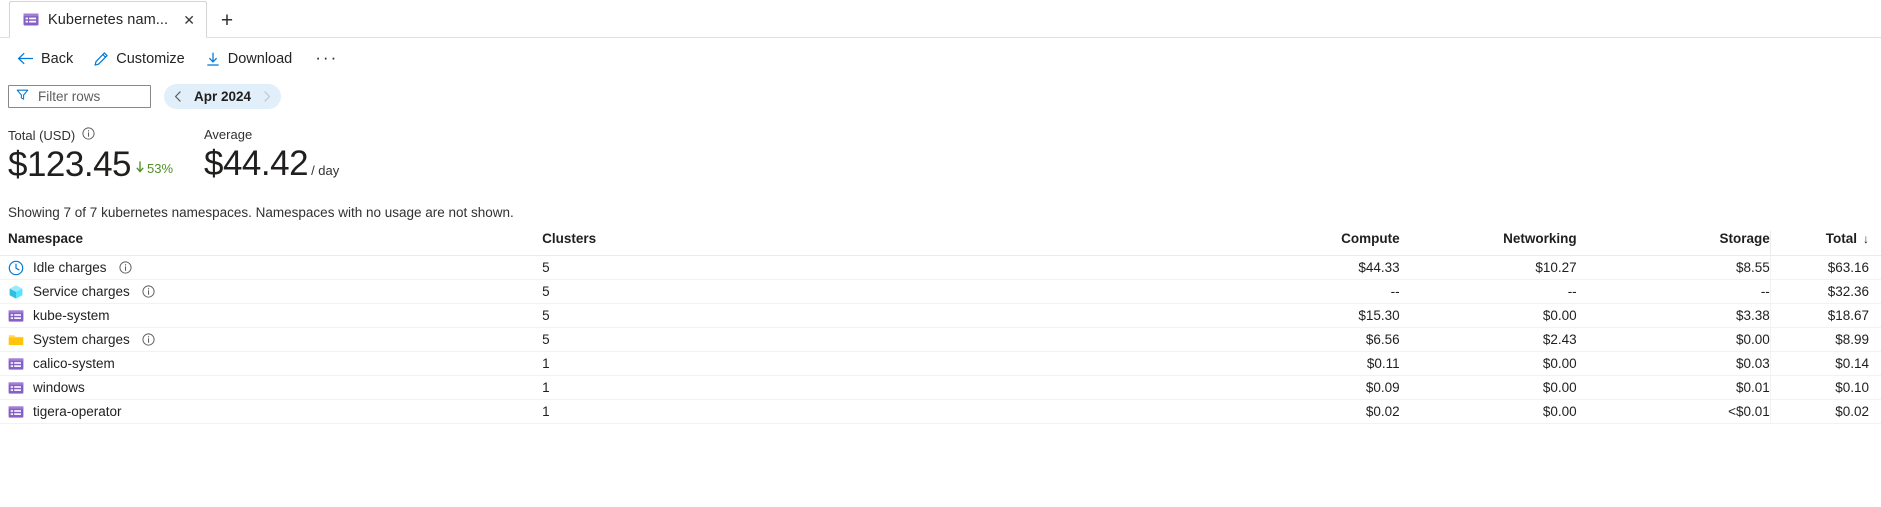  I want to click on table-row: Idle charges 5 $44.33 $10.27 $8.55 $63.16, so click(940, 268).